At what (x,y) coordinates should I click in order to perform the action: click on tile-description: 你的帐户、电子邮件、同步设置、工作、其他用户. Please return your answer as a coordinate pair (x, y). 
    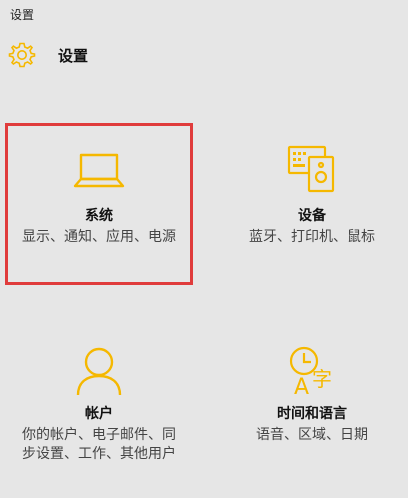
    Looking at the image, I should click on (99, 444).